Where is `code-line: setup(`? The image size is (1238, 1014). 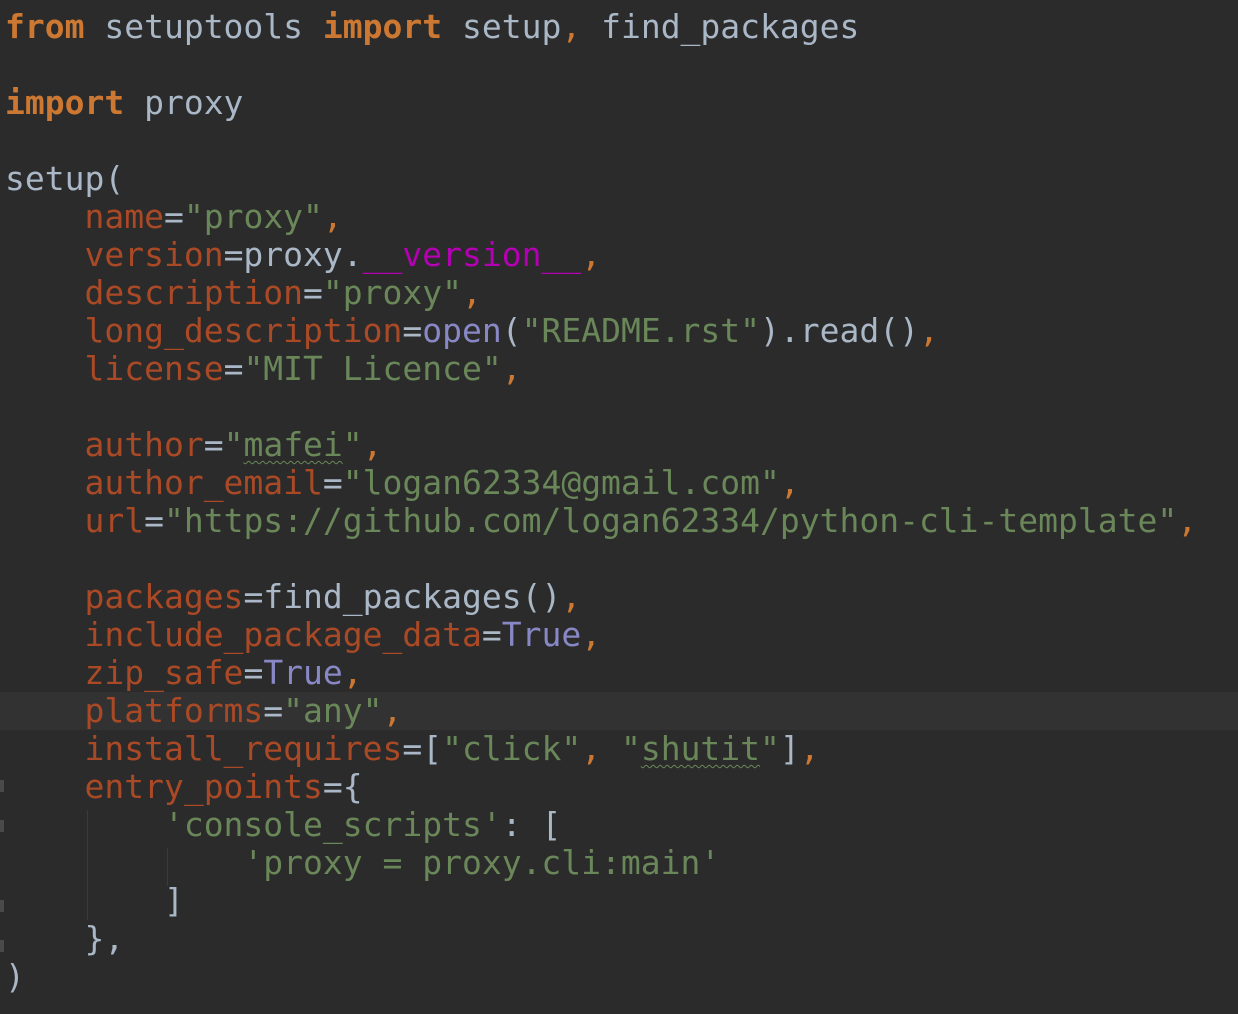 code-line: setup( is located at coordinates (619, 179).